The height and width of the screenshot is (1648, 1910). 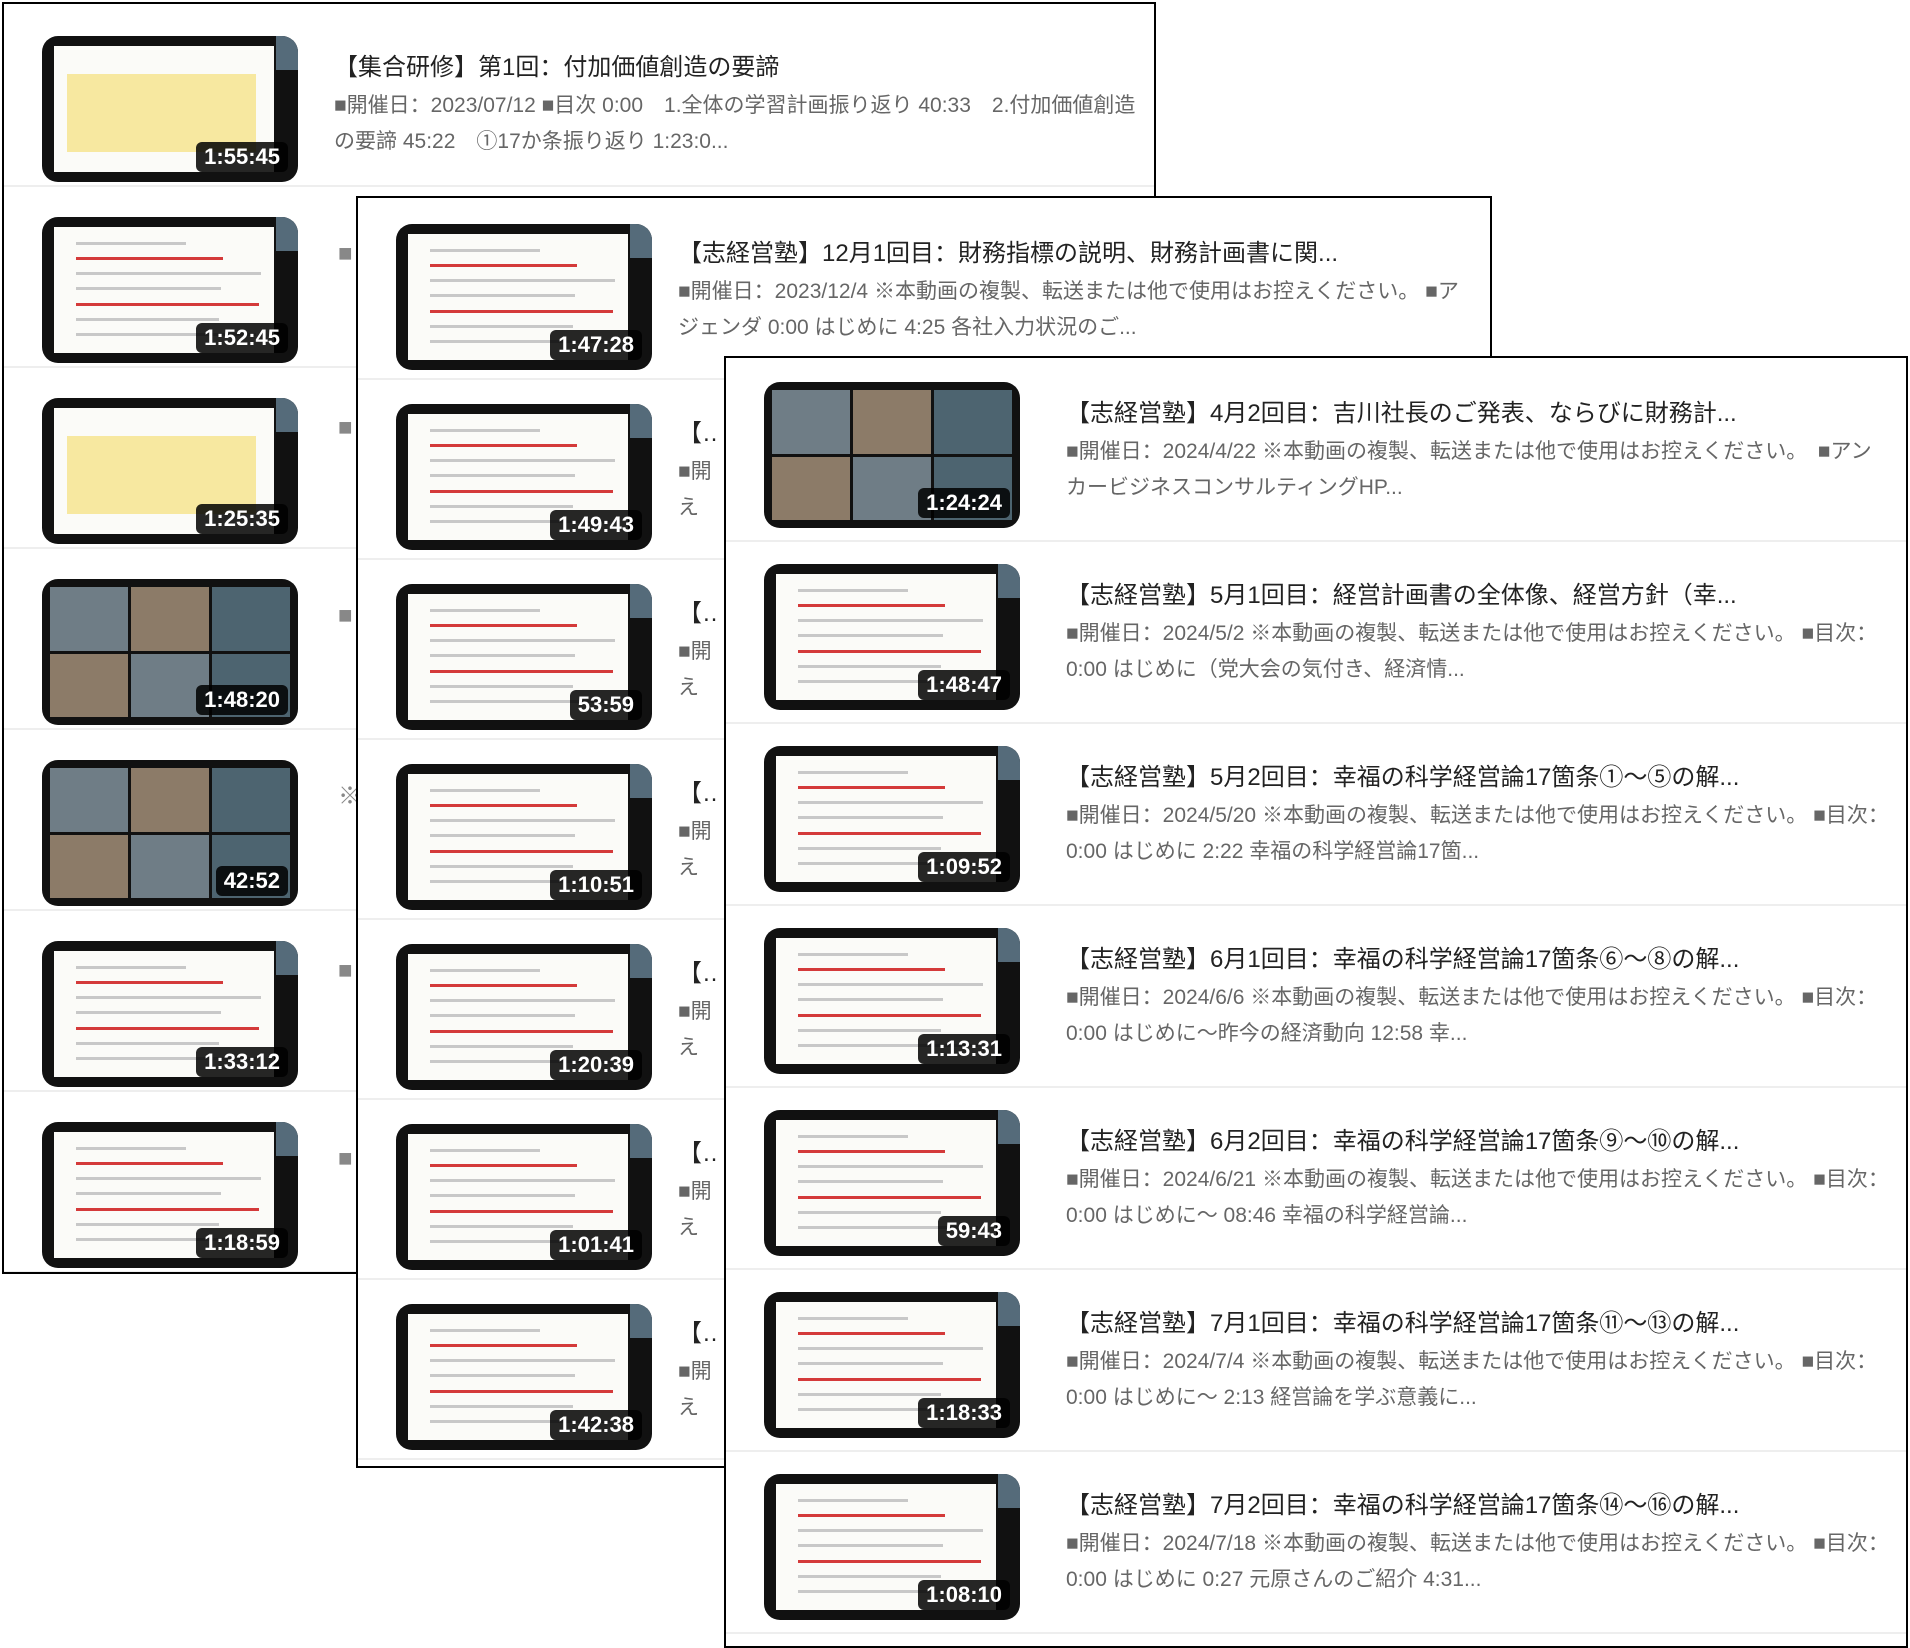 What do you see at coordinates (964, 685) in the screenshot?
I see `video-duration: 1:48:47` at bounding box center [964, 685].